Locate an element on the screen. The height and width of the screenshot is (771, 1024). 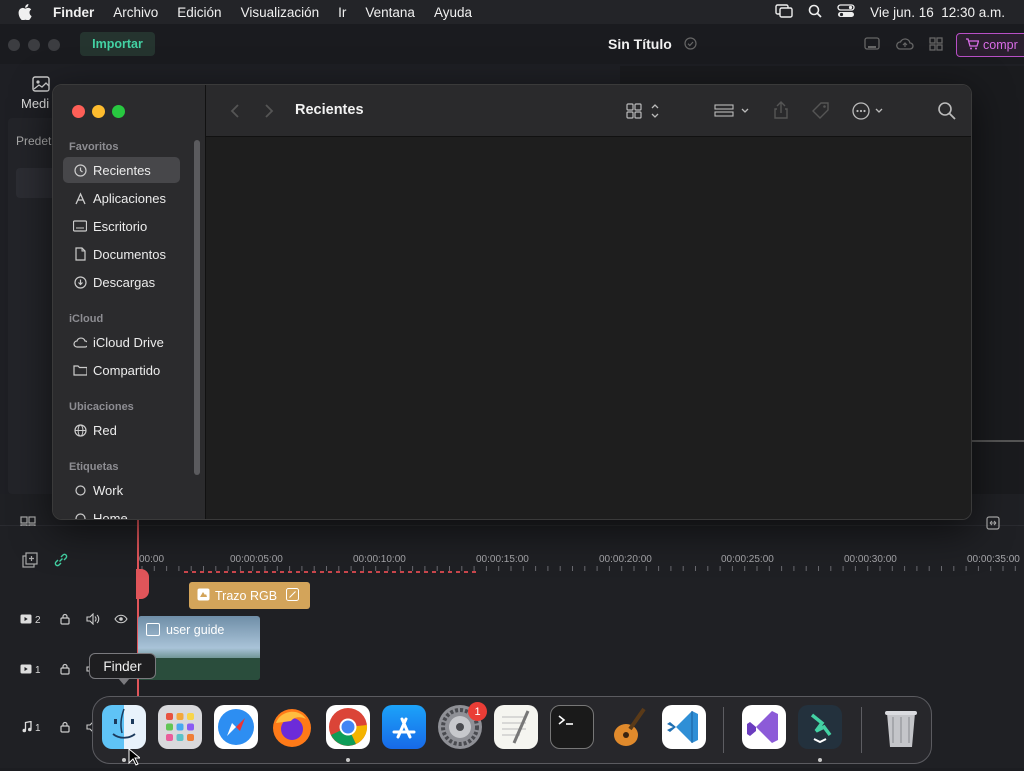
menu-visualizacion: Visualización is located at coordinates (280, 12).